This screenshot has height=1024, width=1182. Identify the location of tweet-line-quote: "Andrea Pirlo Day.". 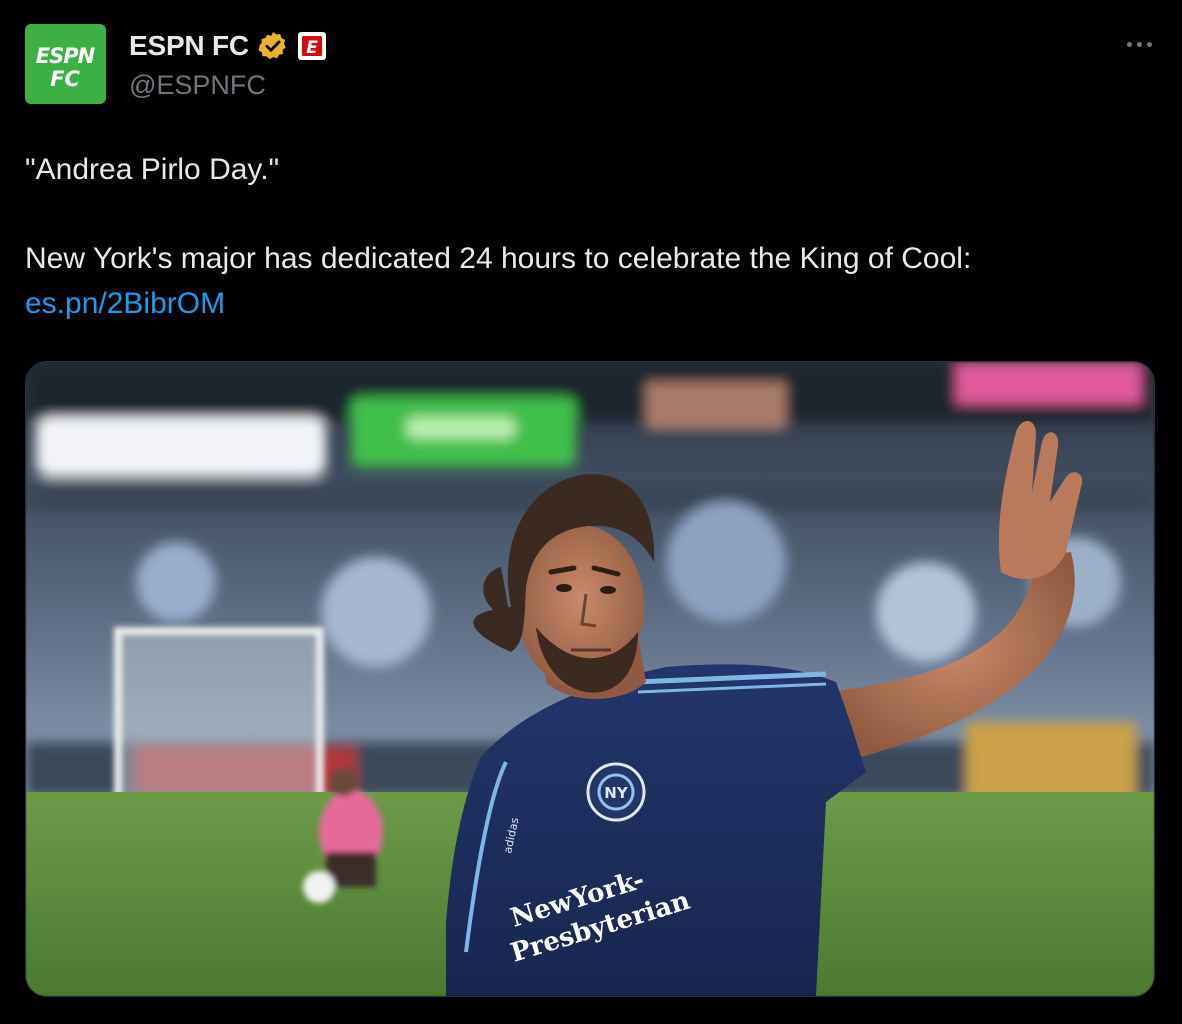
(152, 169).